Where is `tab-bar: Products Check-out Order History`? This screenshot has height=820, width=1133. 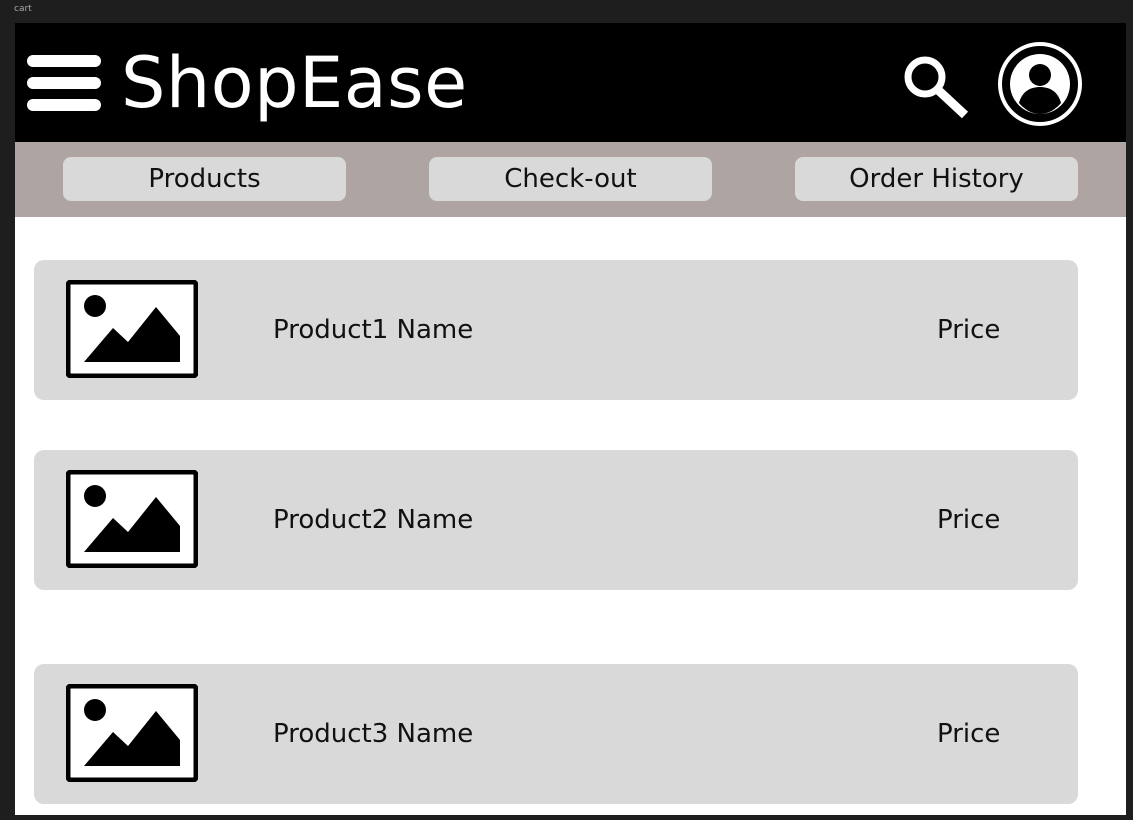
tab-bar: Products Check-out Order History is located at coordinates (570, 179).